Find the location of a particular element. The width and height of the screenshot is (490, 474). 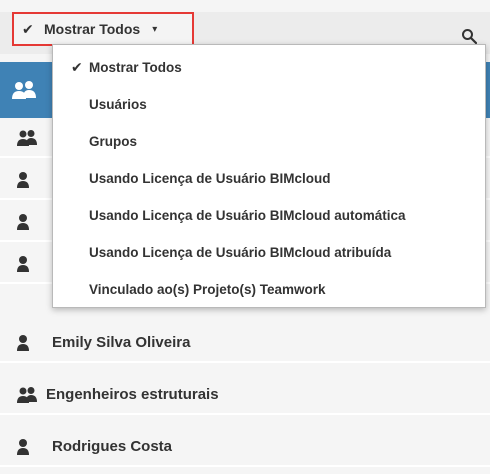

menu-item-label: Grupos is located at coordinates (113, 141).